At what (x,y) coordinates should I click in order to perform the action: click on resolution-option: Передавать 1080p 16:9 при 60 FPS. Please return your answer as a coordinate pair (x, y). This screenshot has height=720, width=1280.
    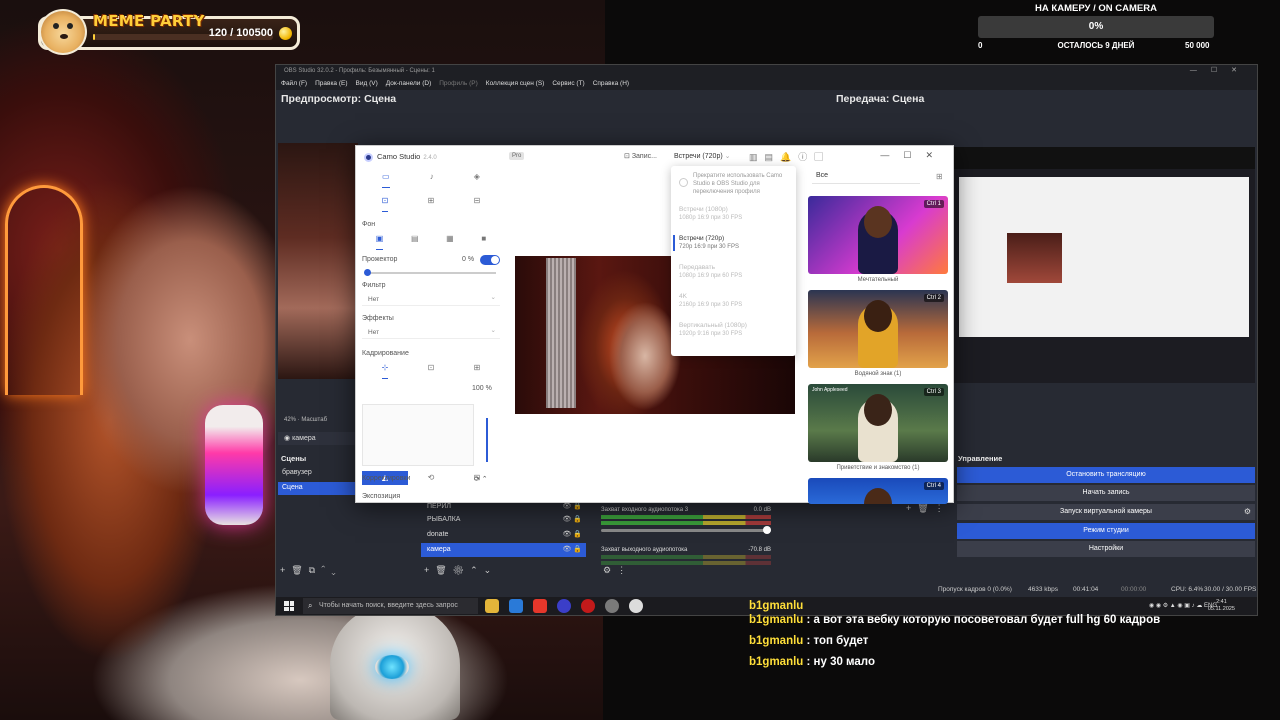
    Looking at the image, I should click on (734, 272).